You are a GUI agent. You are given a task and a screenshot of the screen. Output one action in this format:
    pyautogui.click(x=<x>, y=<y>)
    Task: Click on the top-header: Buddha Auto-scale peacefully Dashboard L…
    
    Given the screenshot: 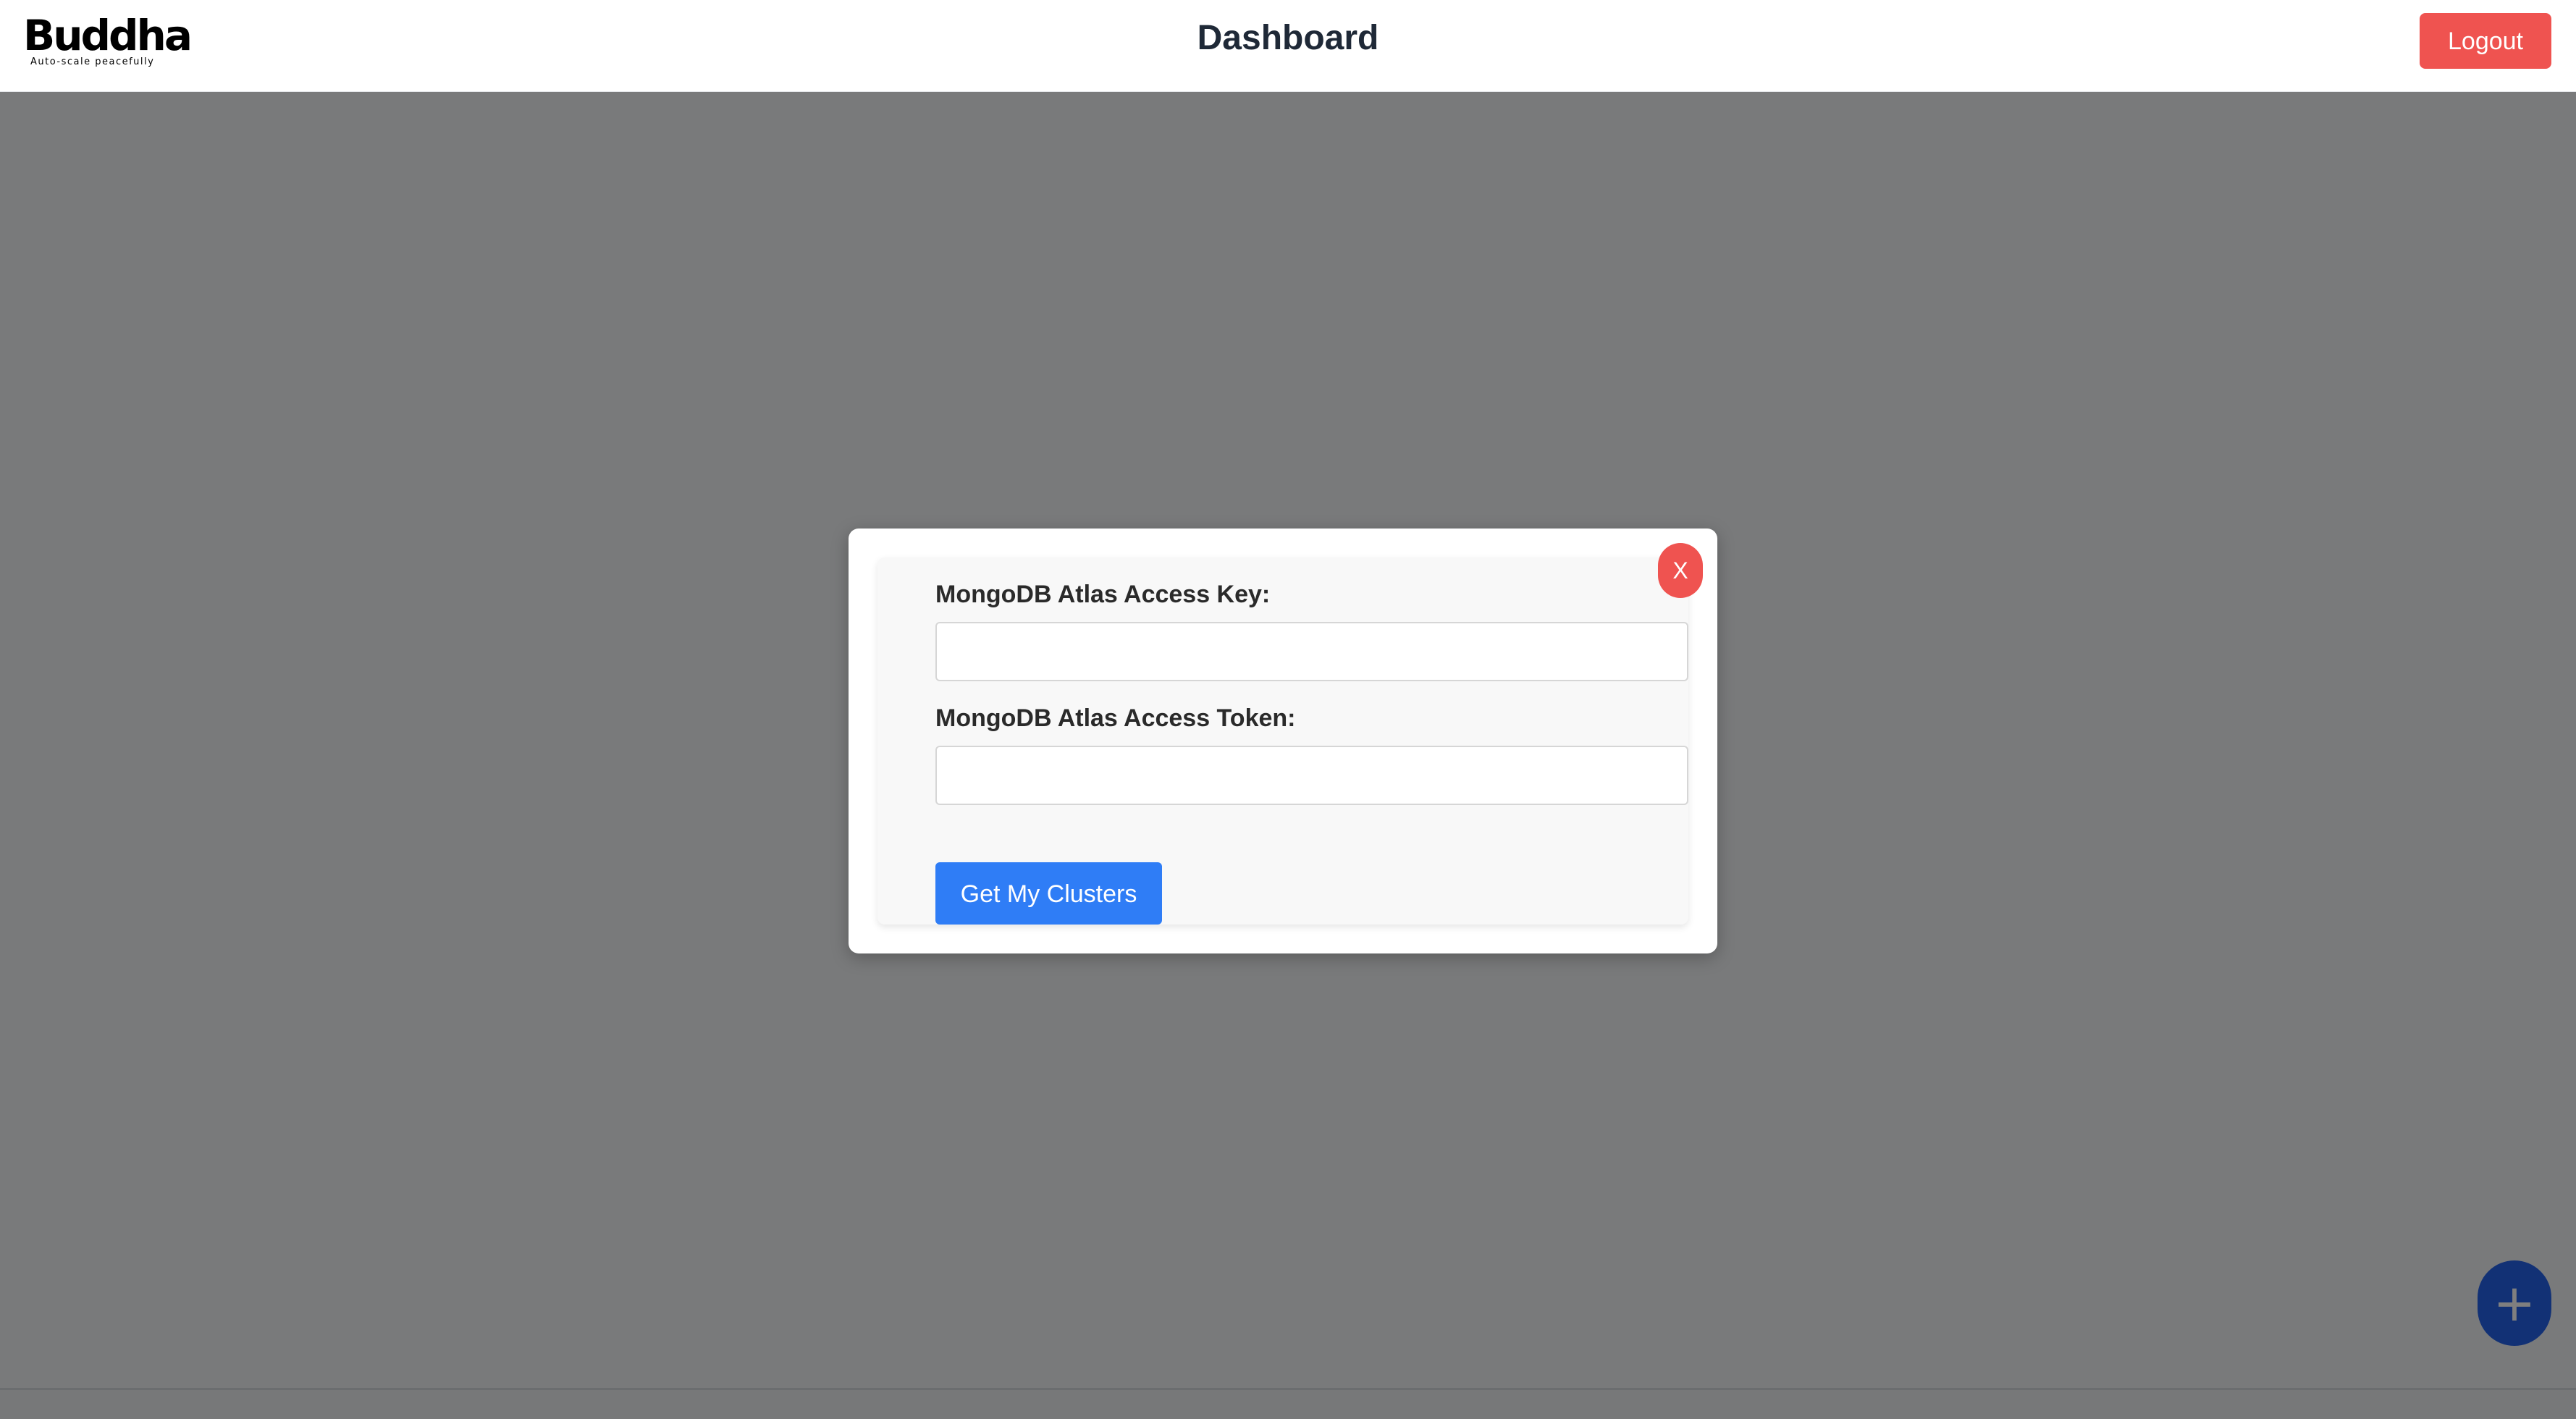 What is the action you would take?
    pyautogui.click(x=1288, y=46)
    